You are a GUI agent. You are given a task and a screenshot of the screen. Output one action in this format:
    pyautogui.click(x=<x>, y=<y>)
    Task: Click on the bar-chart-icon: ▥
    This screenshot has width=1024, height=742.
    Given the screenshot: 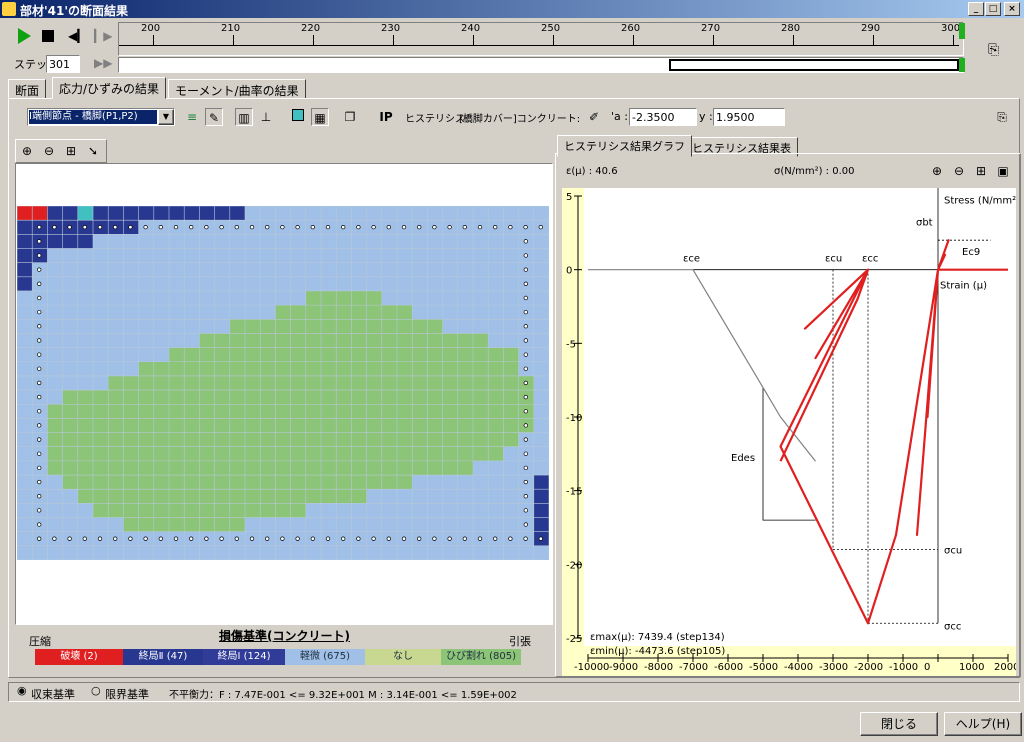 What is the action you would take?
    pyautogui.click(x=244, y=117)
    